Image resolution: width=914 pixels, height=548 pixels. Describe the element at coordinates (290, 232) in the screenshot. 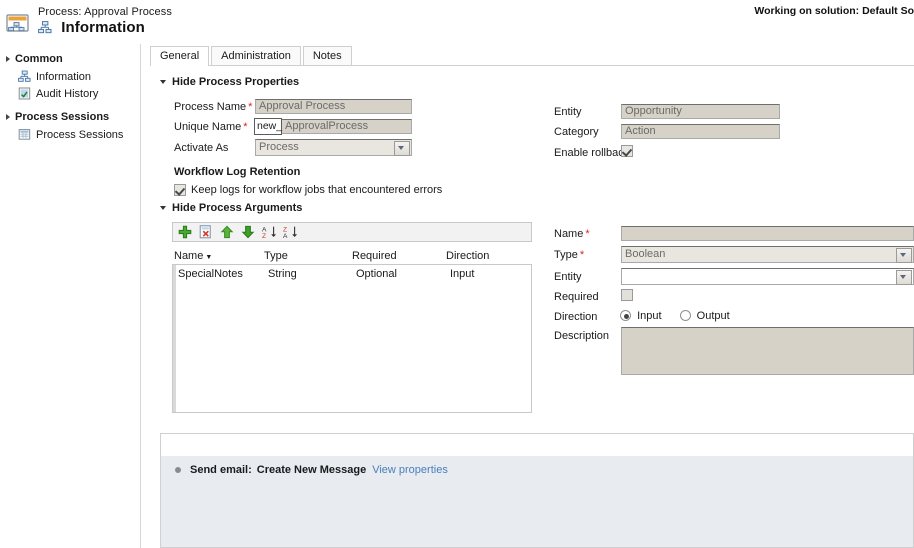

I see `sort-descending-button: Z A` at that location.